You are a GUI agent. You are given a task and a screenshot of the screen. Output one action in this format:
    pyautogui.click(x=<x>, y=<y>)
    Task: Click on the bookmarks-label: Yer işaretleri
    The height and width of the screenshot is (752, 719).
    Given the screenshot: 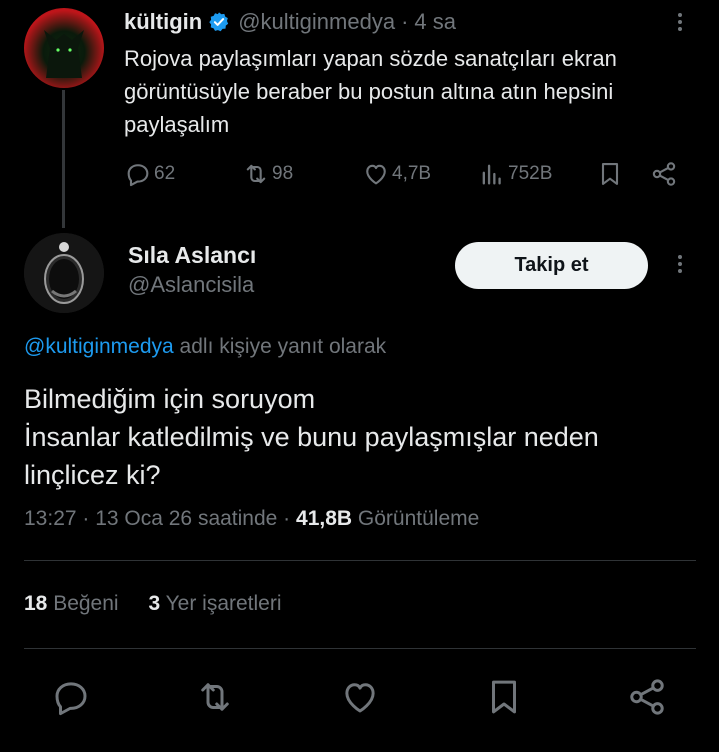 What is the action you would take?
    pyautogui.click(x=221, y=603)
    